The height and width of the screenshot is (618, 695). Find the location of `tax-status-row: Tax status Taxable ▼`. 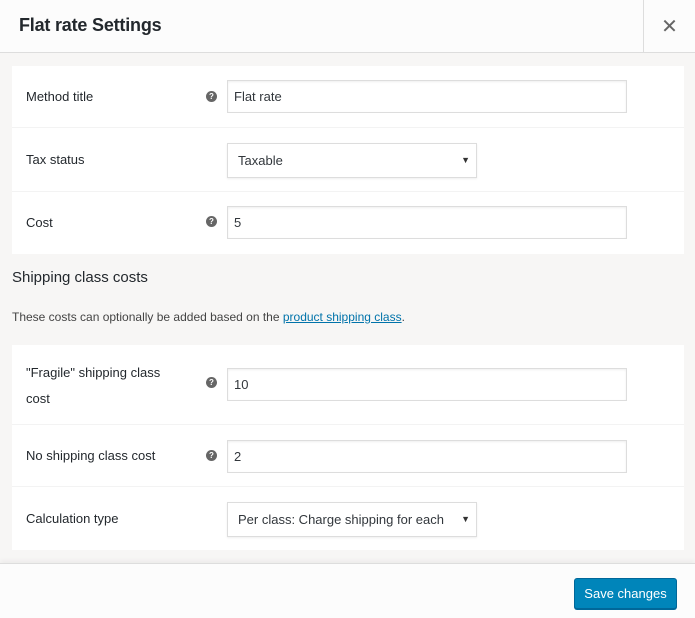

tax-status-row: Tax status Taxable ▼ is located at coordinates (348, 160).